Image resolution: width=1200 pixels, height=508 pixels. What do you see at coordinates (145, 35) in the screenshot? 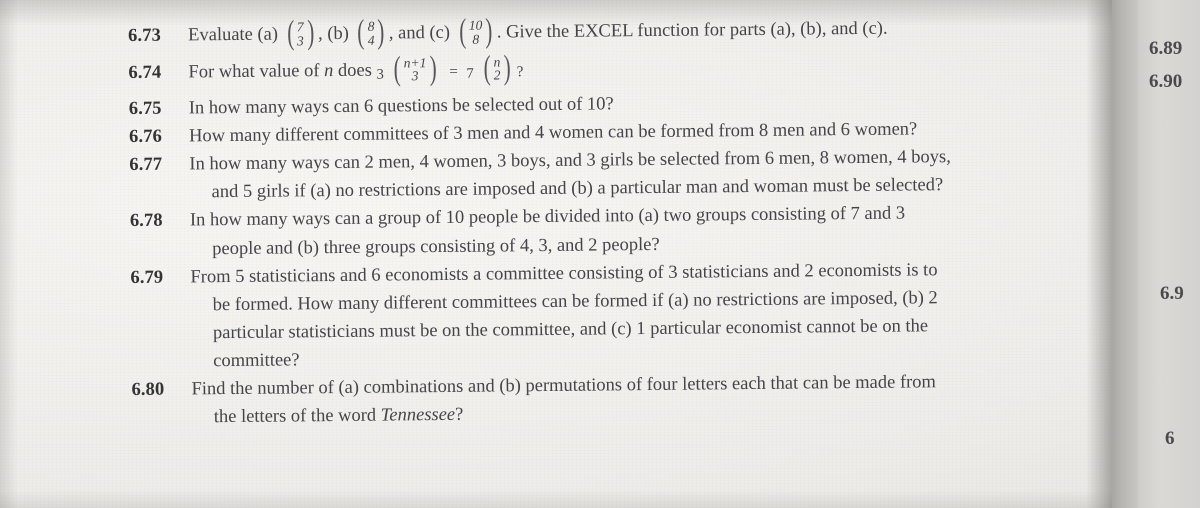
I see `problem-number: 6.73` at bounding box center [145, 35].